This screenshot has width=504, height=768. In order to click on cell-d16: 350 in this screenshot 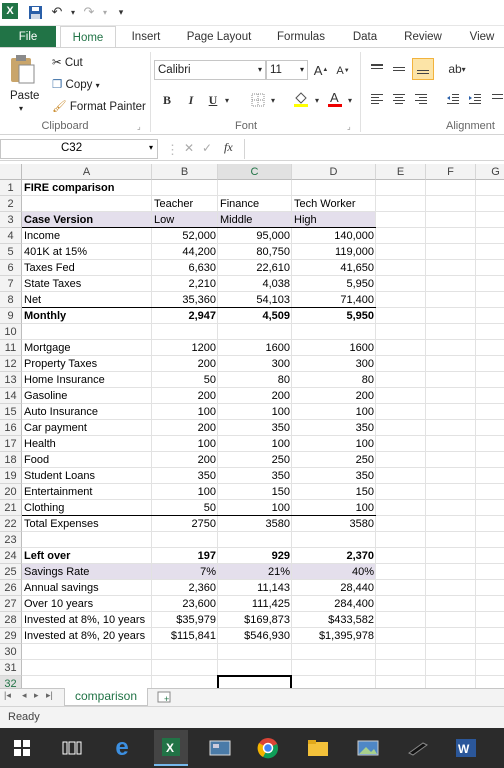, I will do `click(334, 428)`.